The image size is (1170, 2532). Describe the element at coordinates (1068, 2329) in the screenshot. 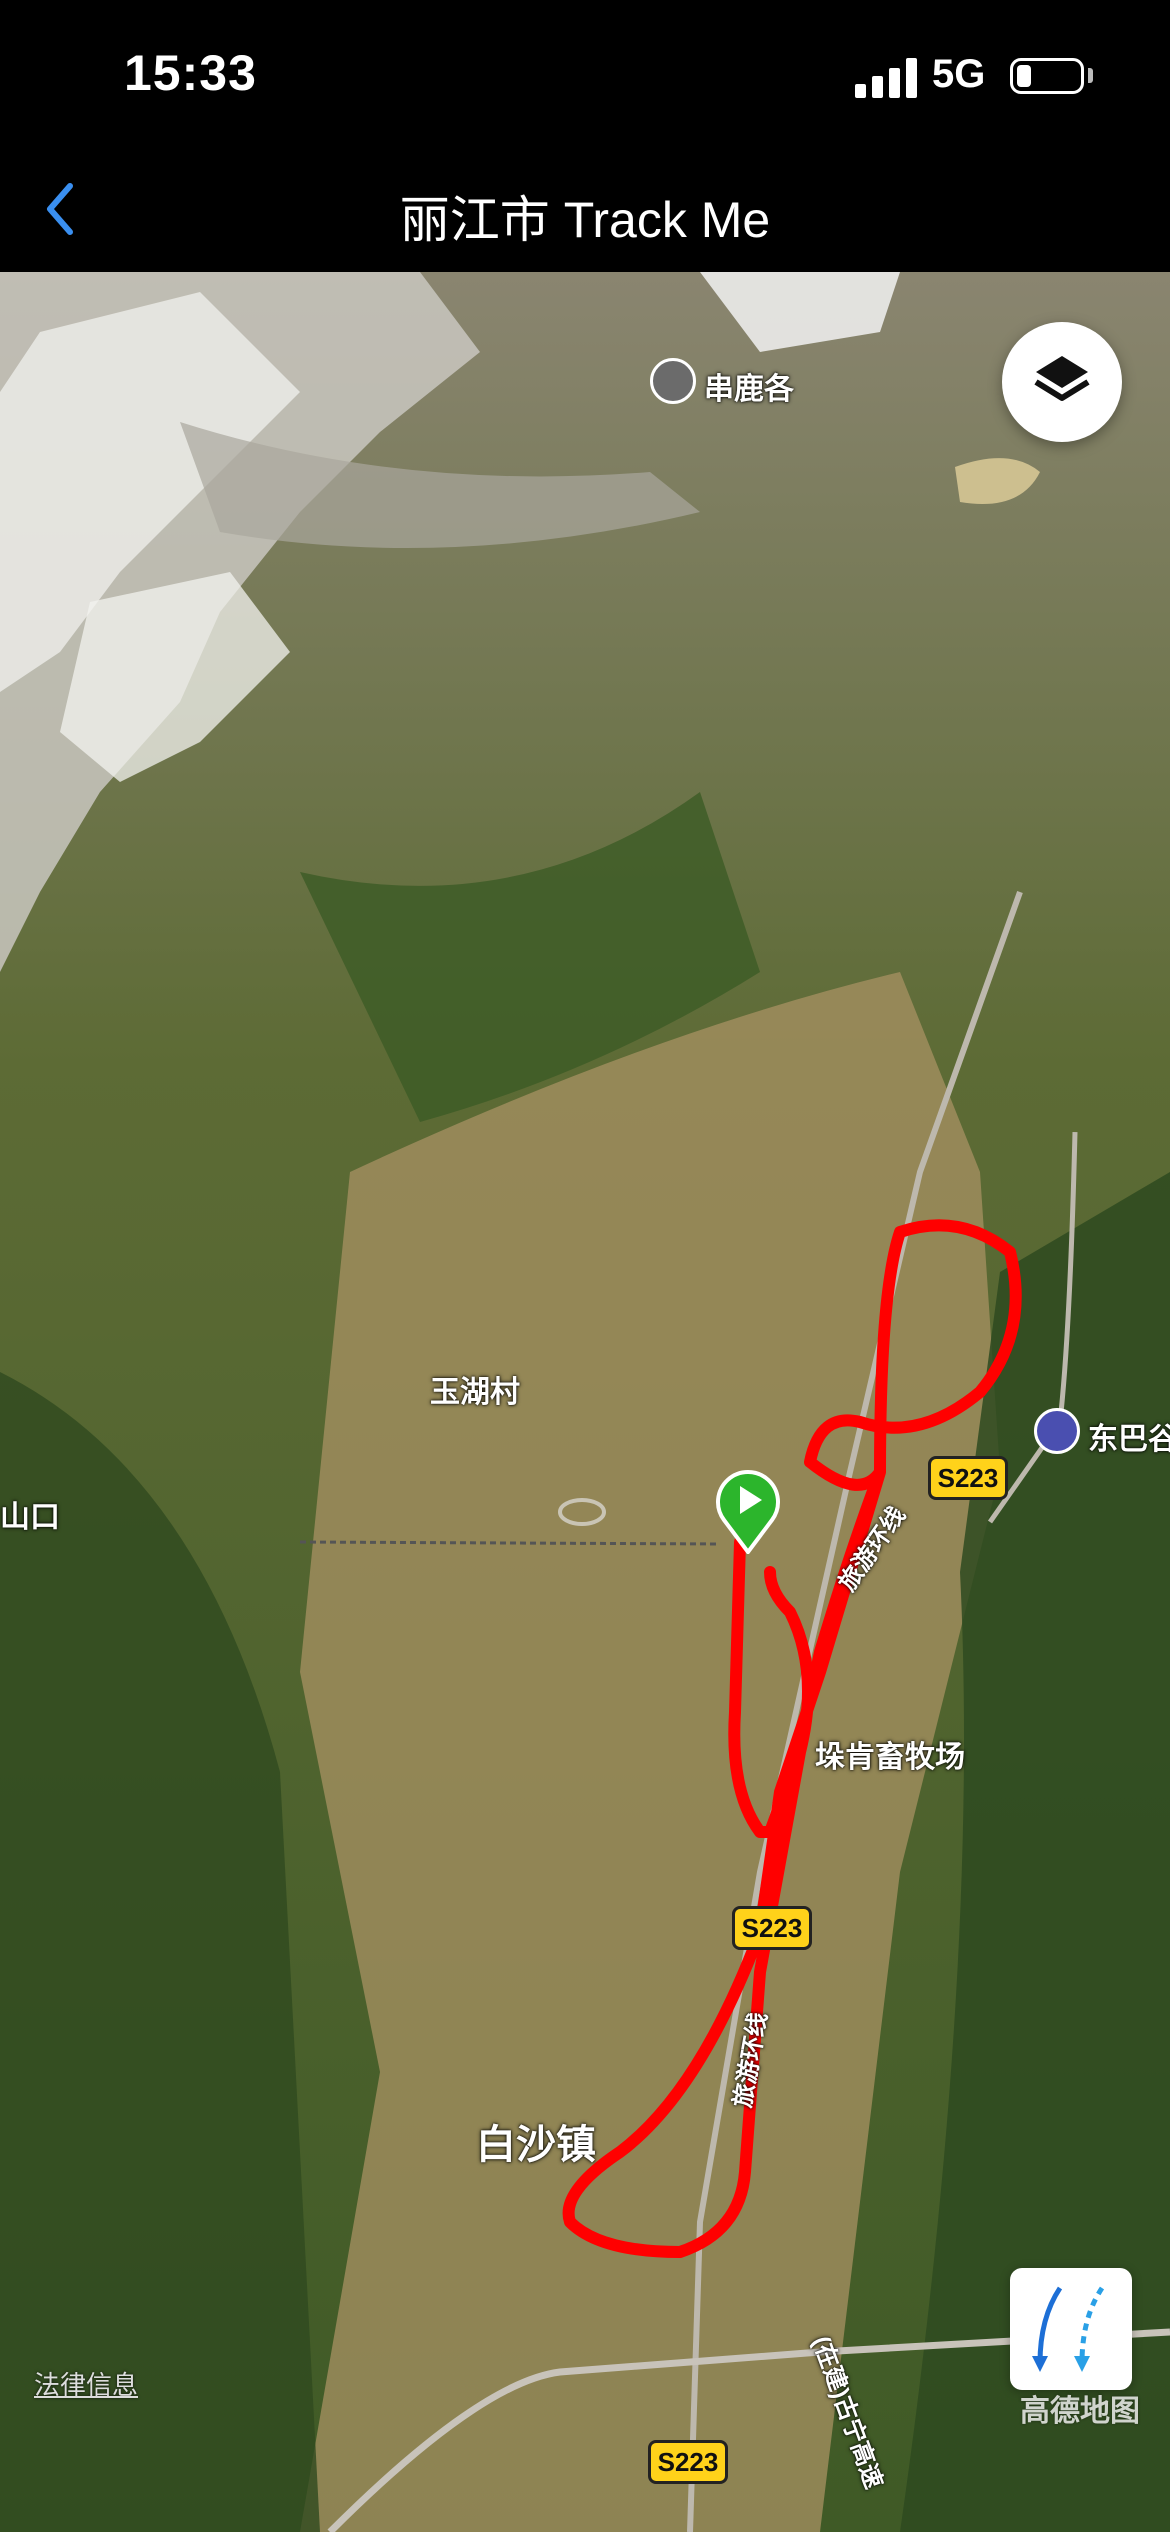

I see `route-icon` at that location.